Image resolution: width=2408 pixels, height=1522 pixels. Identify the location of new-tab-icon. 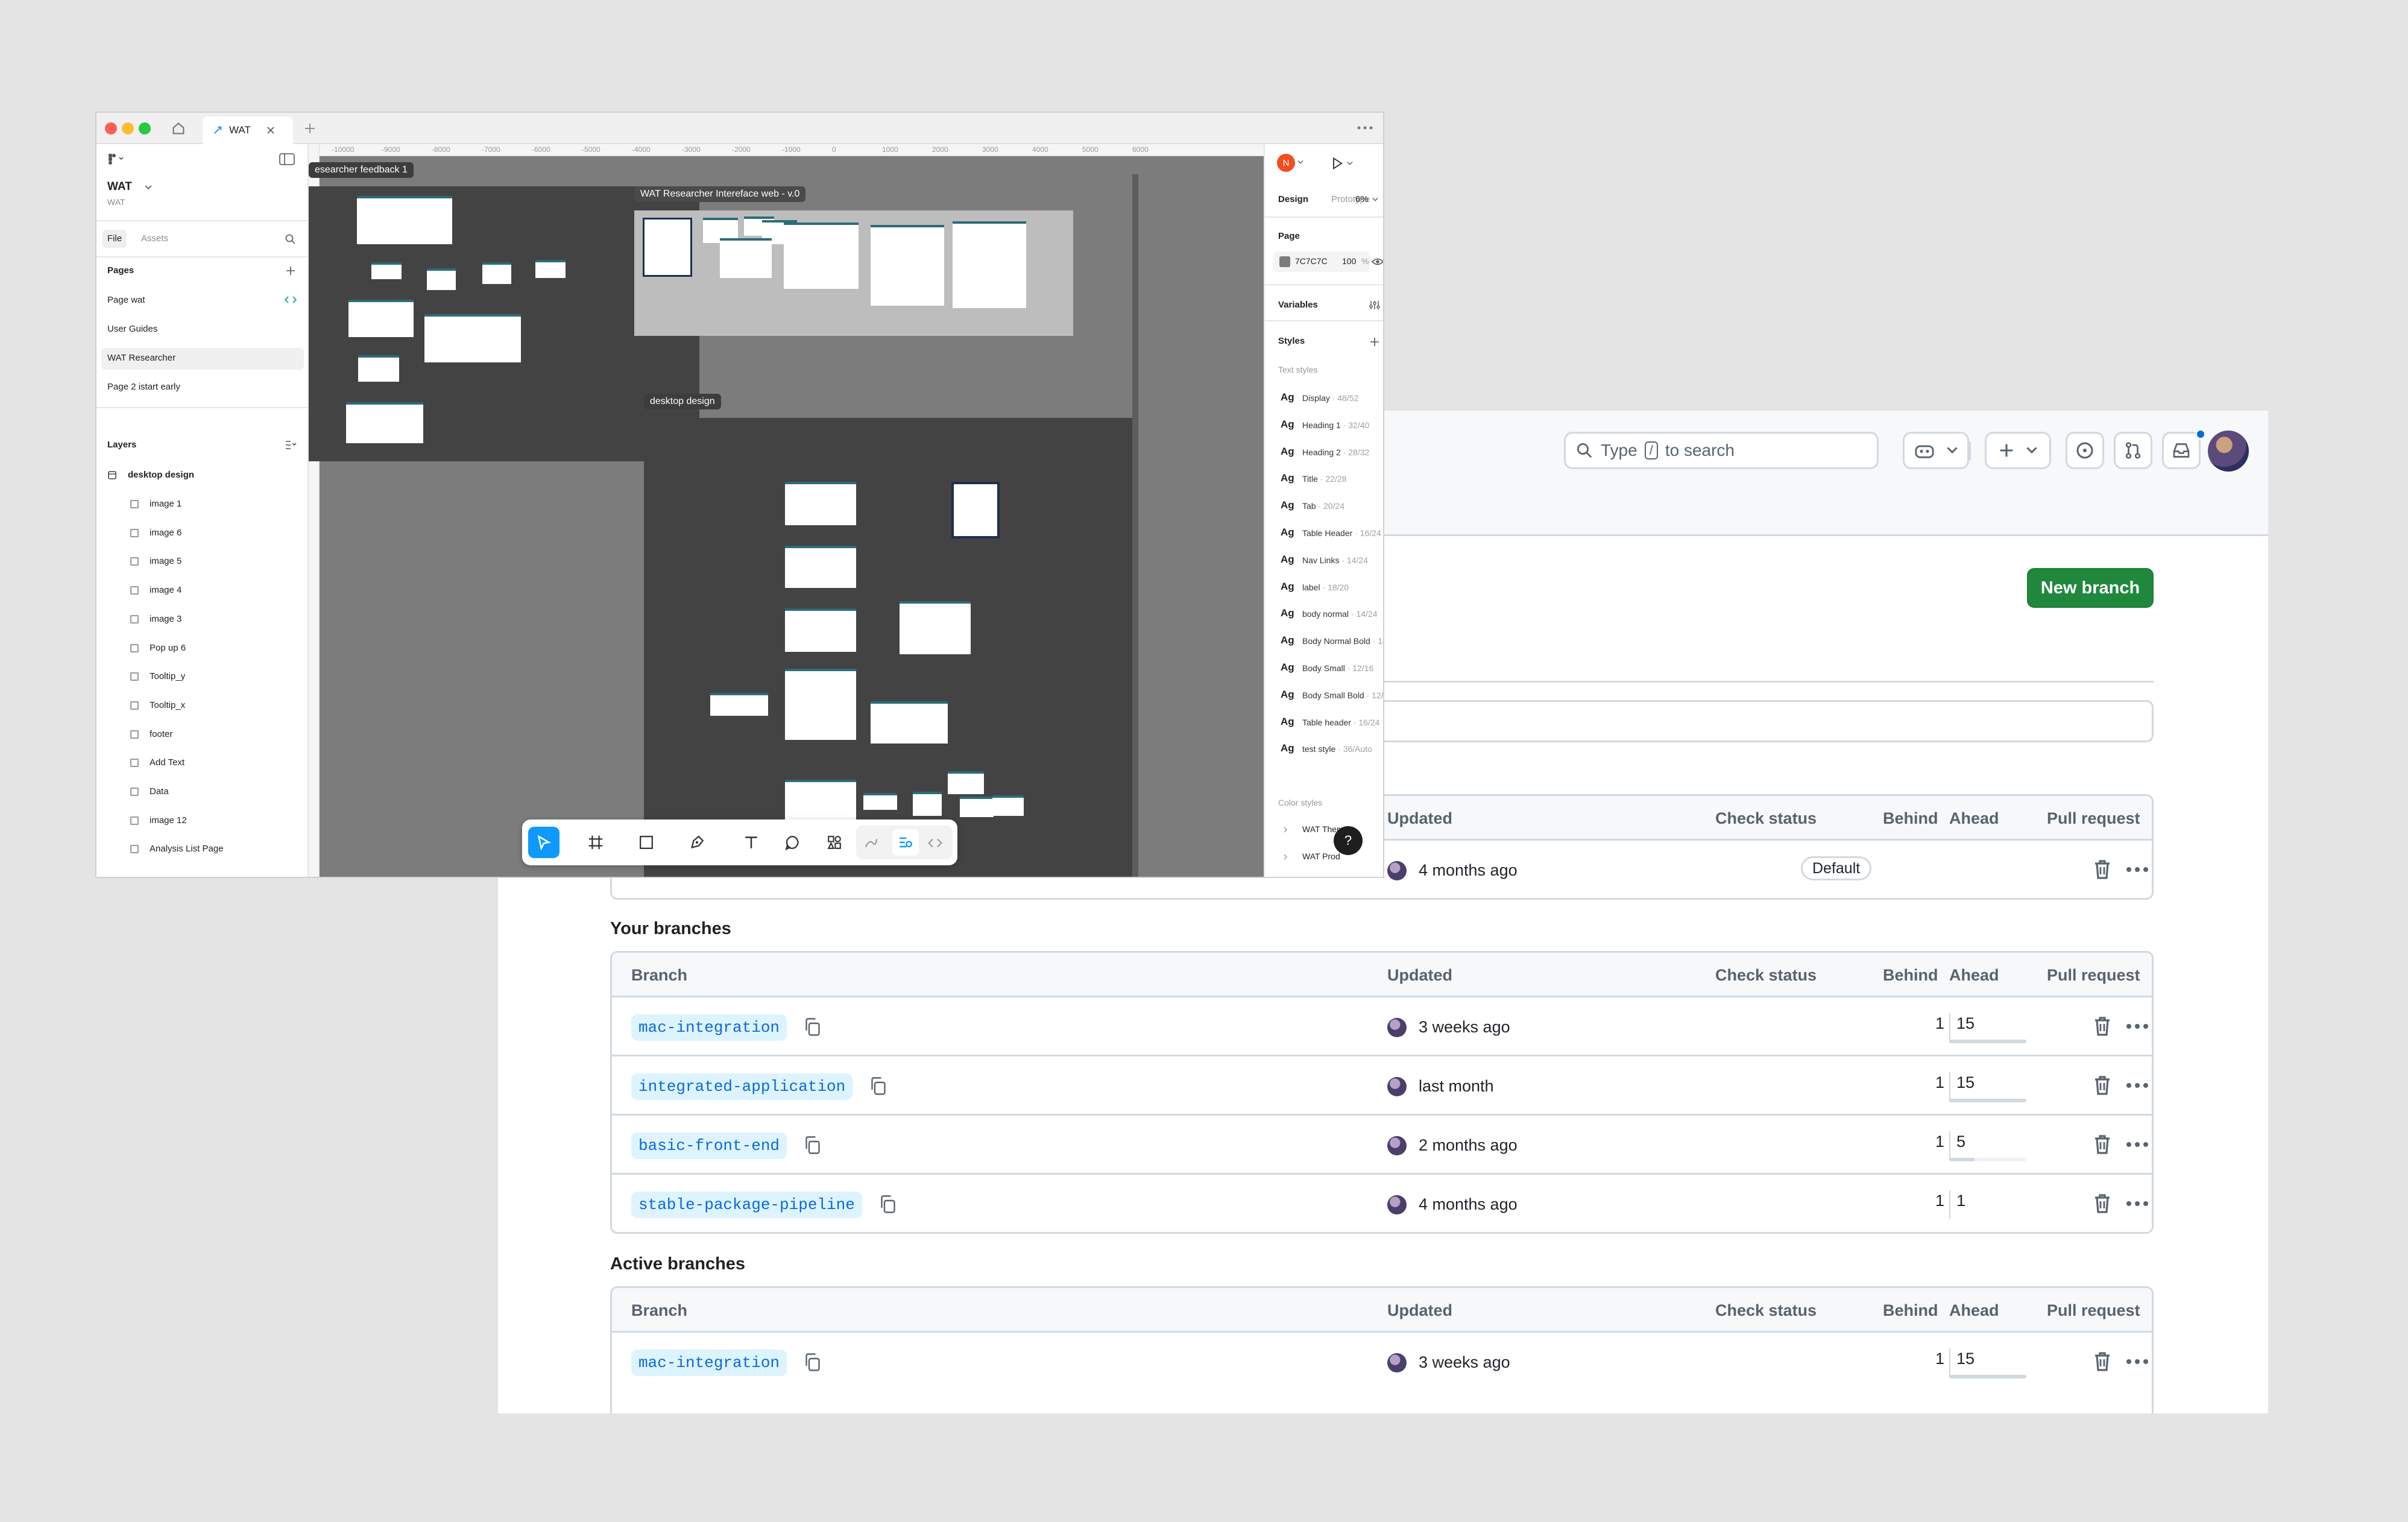
(310, 128).